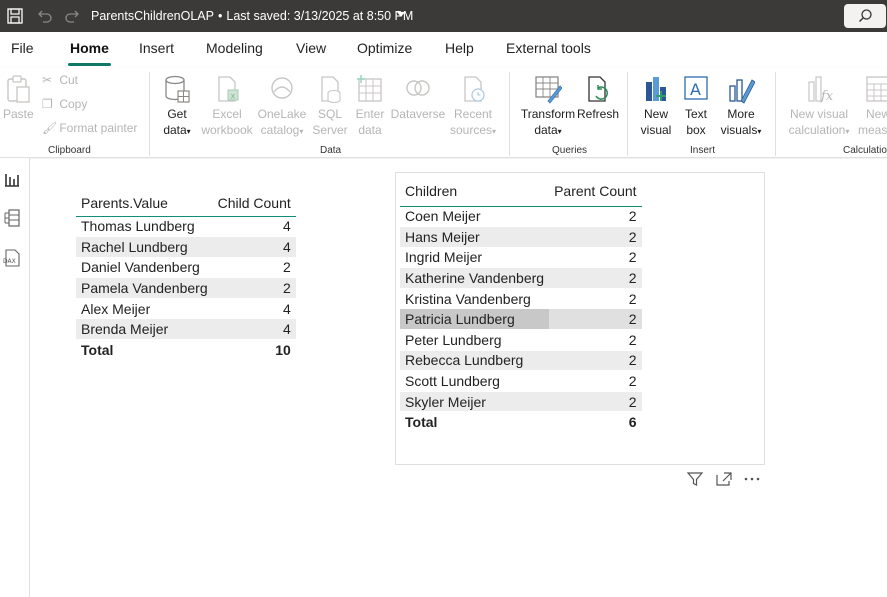  I want to click on dax-query-view-icon: DAX, so click(12, 258).